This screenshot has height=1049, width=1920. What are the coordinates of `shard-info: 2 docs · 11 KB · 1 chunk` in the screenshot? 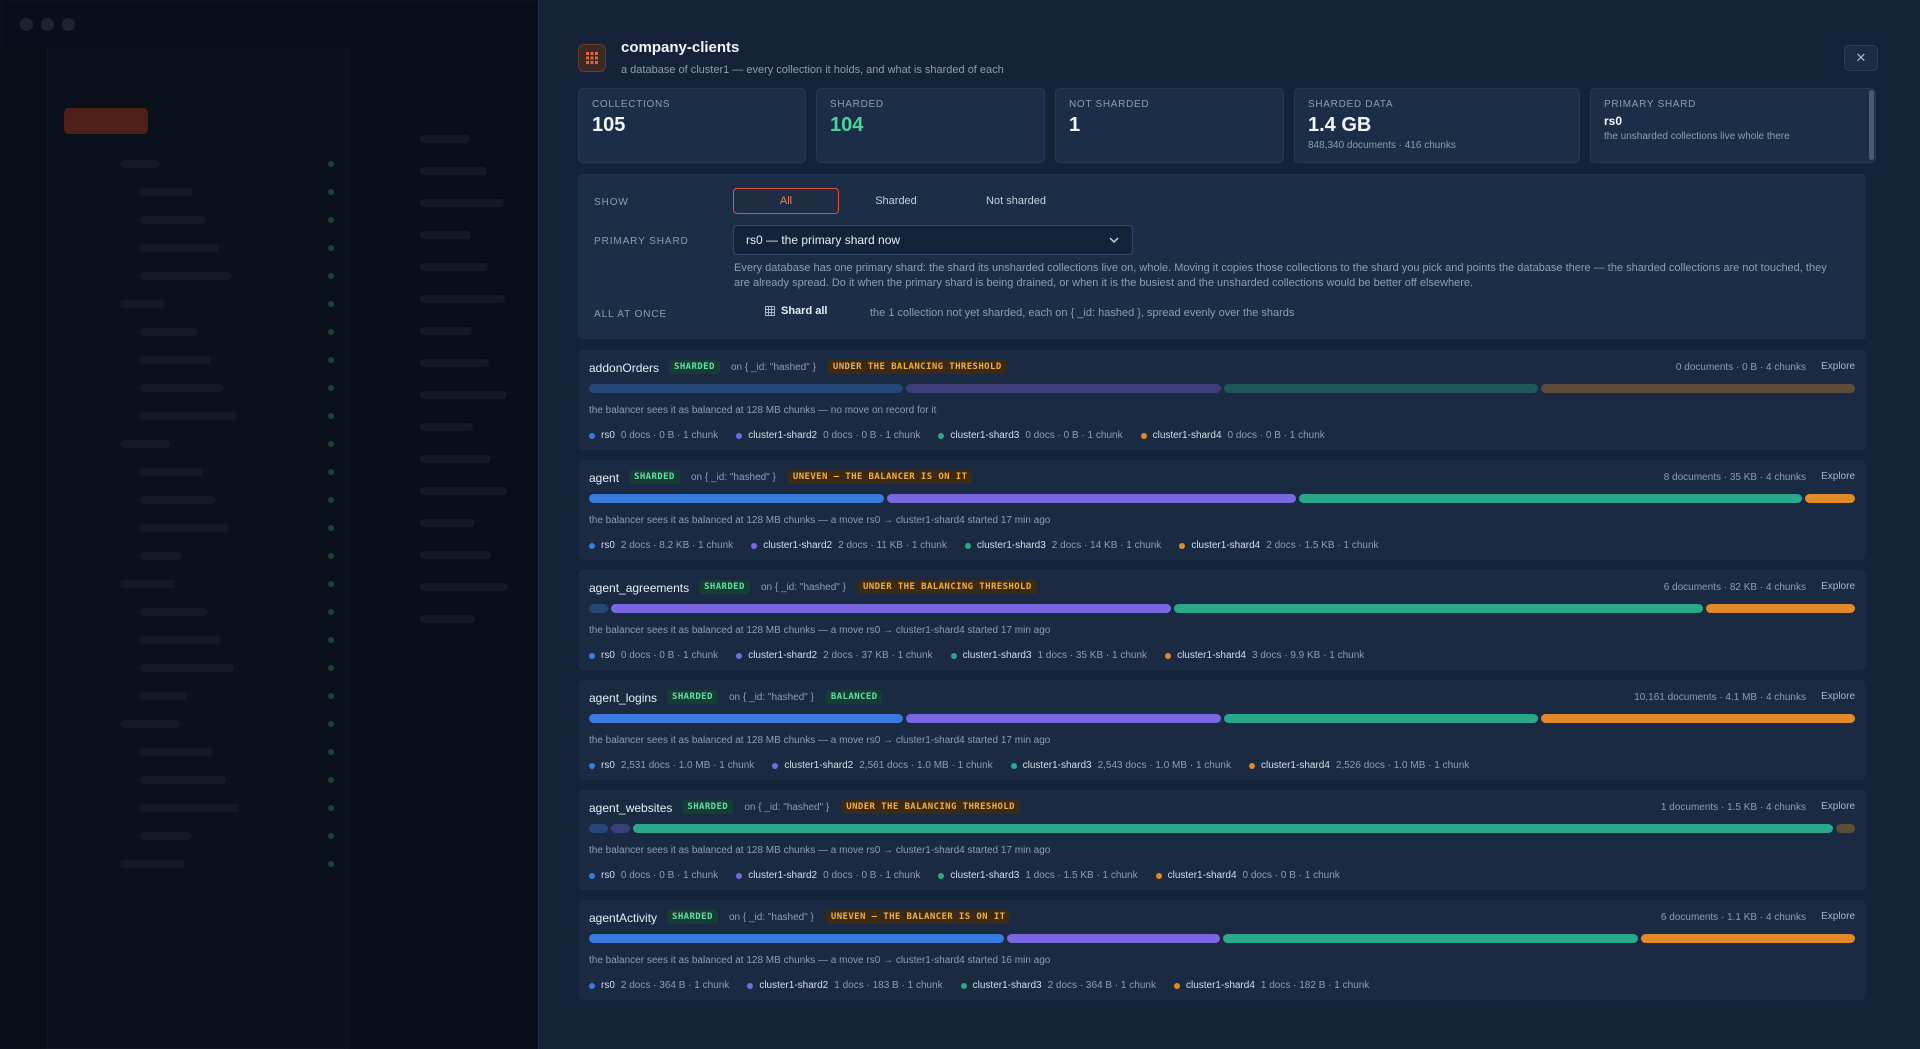 It's located at (892, 545).